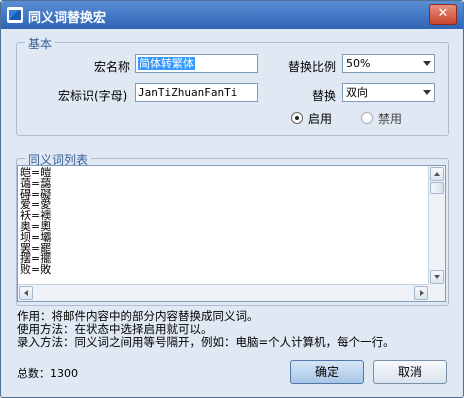  I want to click on app-logo-icon, so click(15, 15).